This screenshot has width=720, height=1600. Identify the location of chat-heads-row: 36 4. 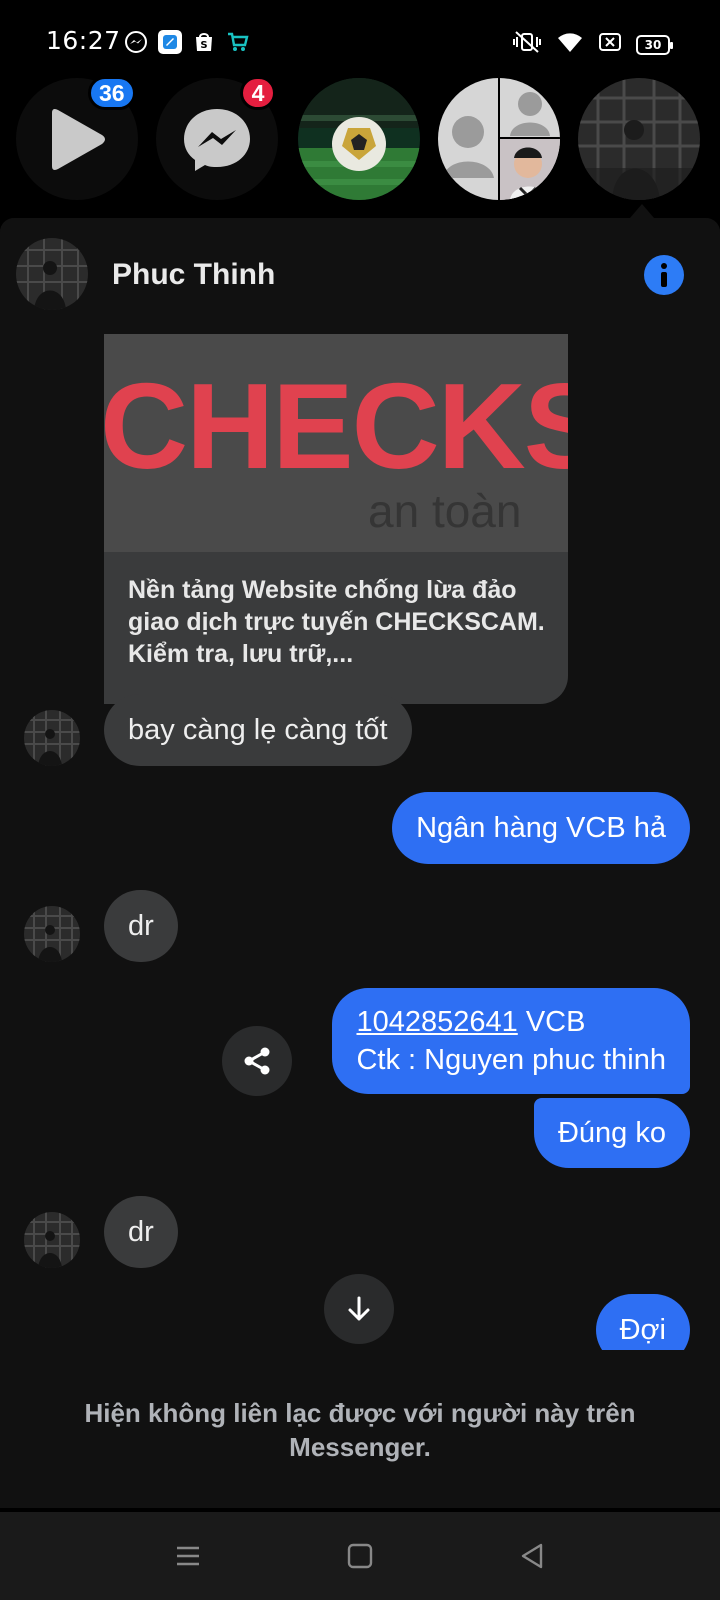
(360, 141).